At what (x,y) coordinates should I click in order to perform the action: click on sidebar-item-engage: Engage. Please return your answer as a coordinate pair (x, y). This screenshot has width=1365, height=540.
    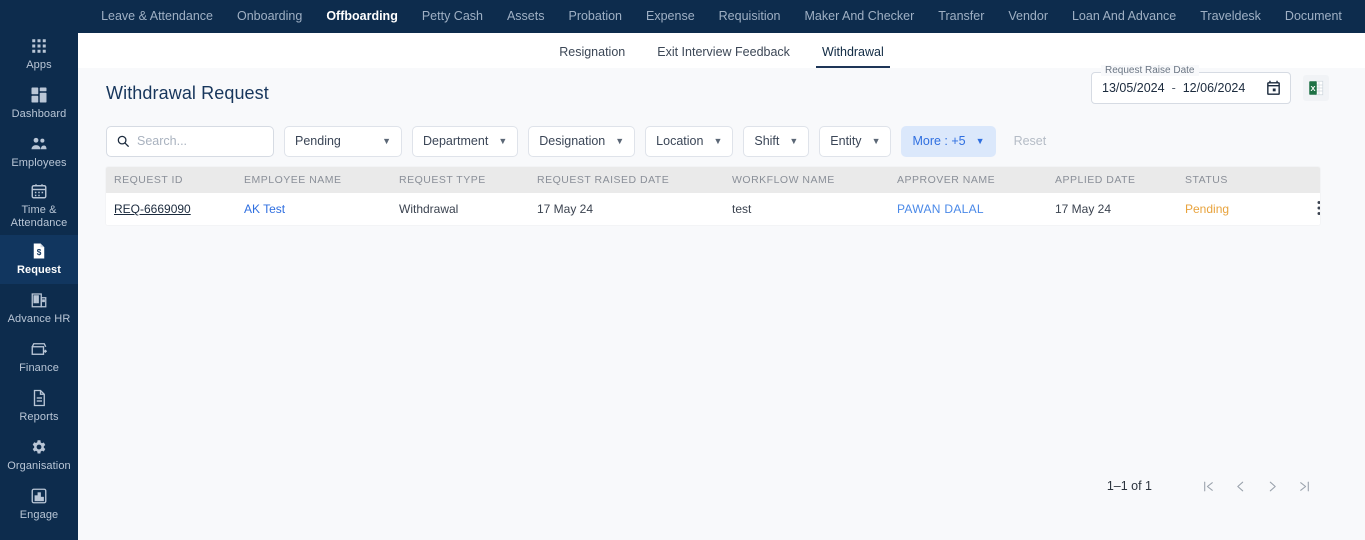
    Looking at the image, I should click on (39, 504).